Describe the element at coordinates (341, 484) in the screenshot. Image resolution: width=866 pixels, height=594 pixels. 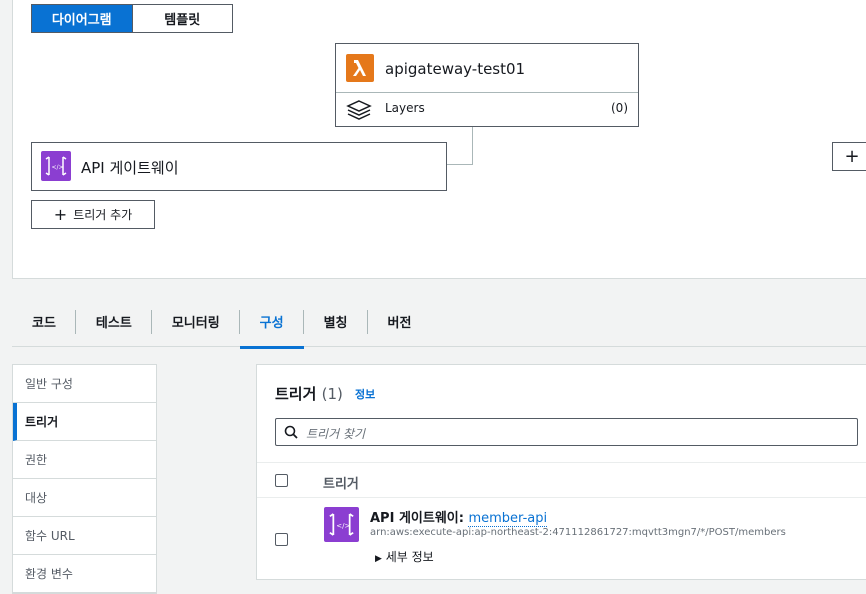
I see `column-header-trigger: 트리거` at that location.